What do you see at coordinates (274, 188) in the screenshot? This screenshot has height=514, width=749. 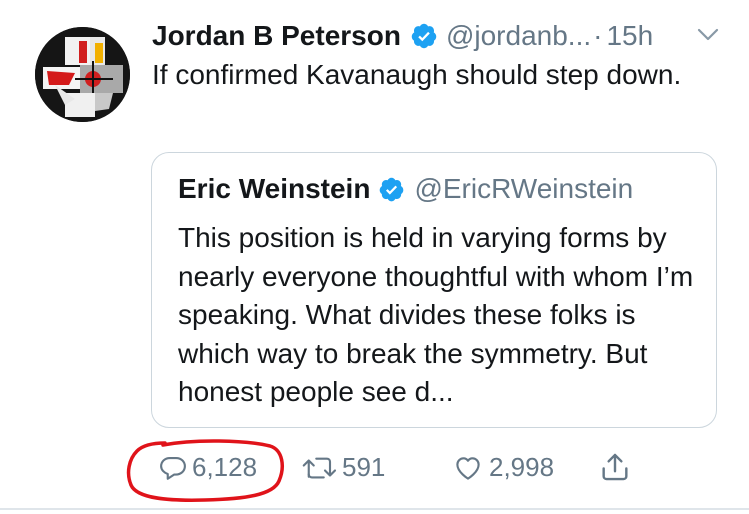 I see `quoted-author-name: Eric Weinstein` at bounding box center [274, 188].